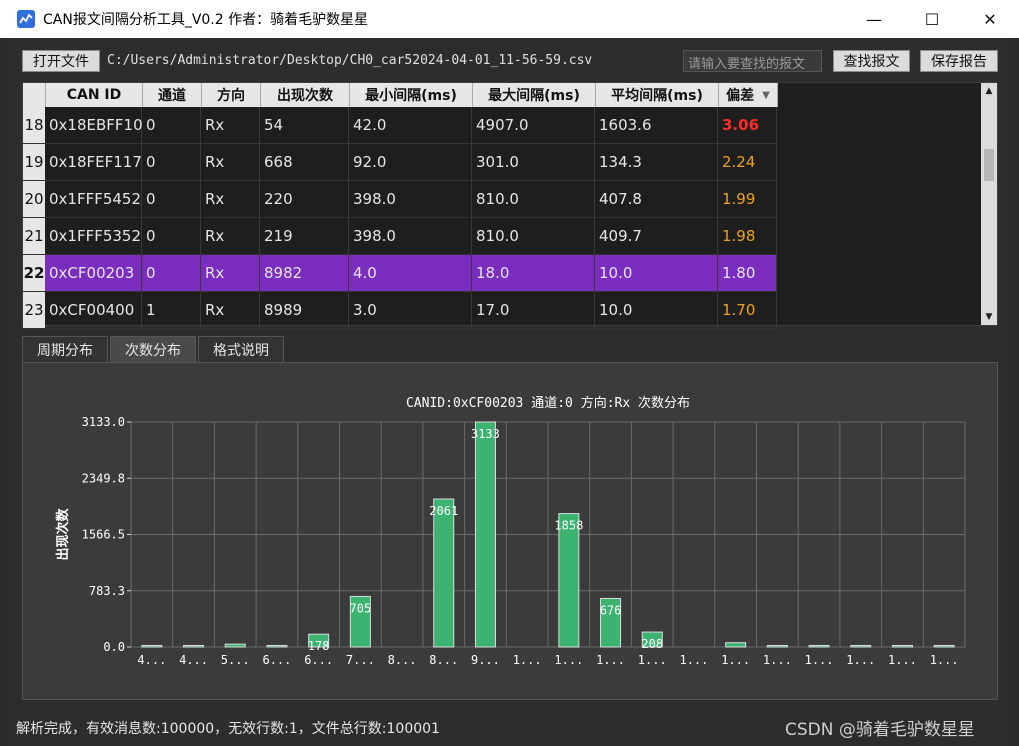 This screenshot has height=746, width=1019. Describe the element at coordinates (534, 95) in the screenshot. I see `header-max-interval: 最大间隔(ms)` at that location.